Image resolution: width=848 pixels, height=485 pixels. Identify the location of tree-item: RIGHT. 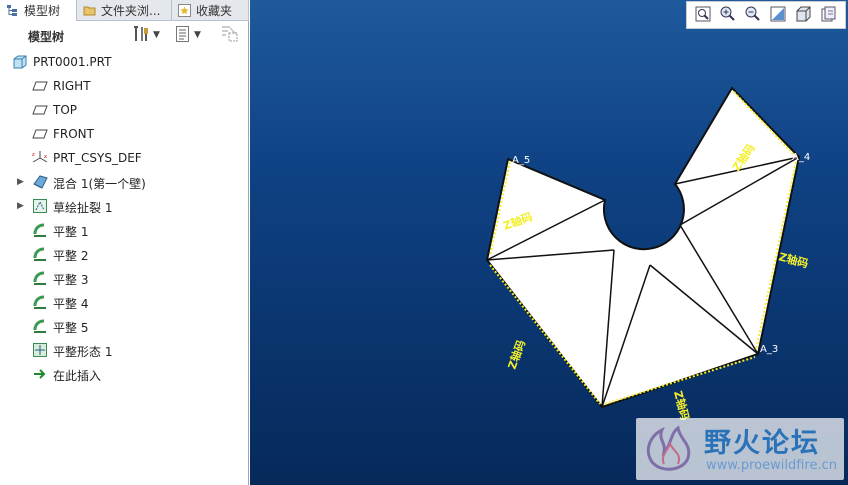
(124, 86).